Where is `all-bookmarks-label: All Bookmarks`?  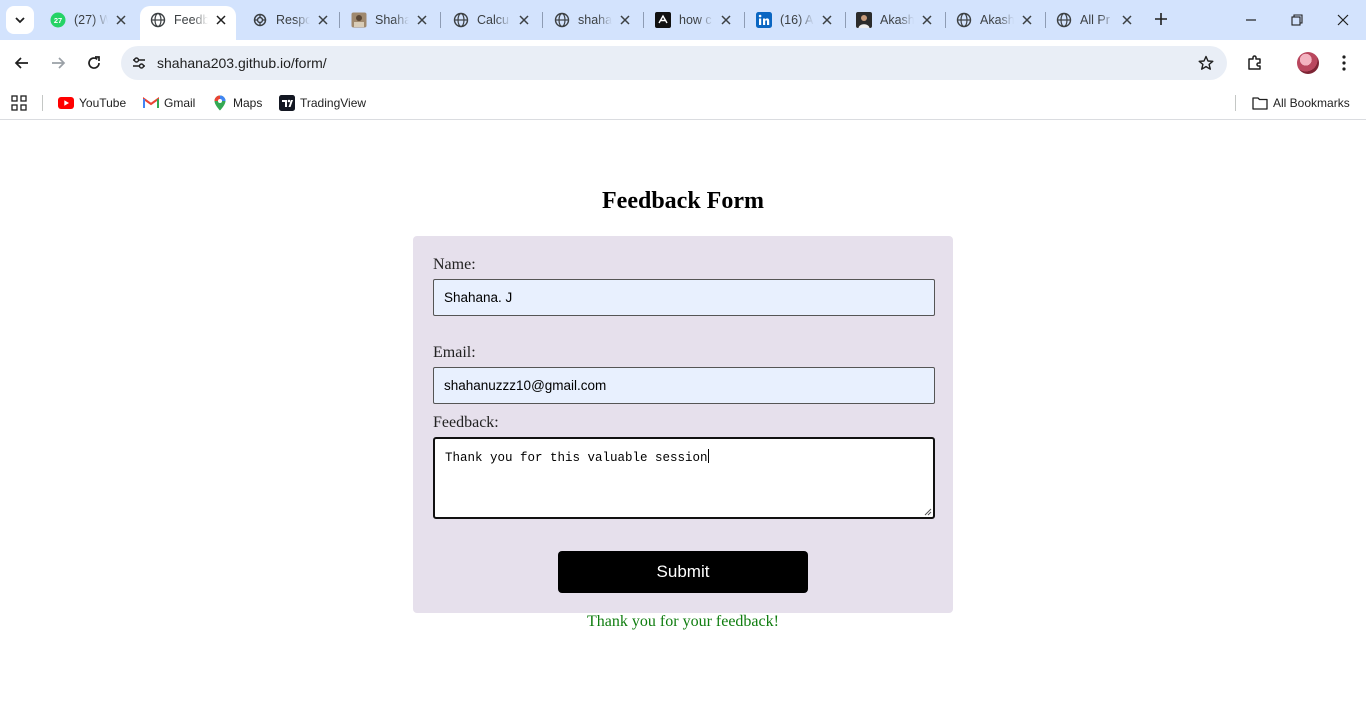
all-bookmarks-label: All Bookmarks is located at coordinates (1311, 103).